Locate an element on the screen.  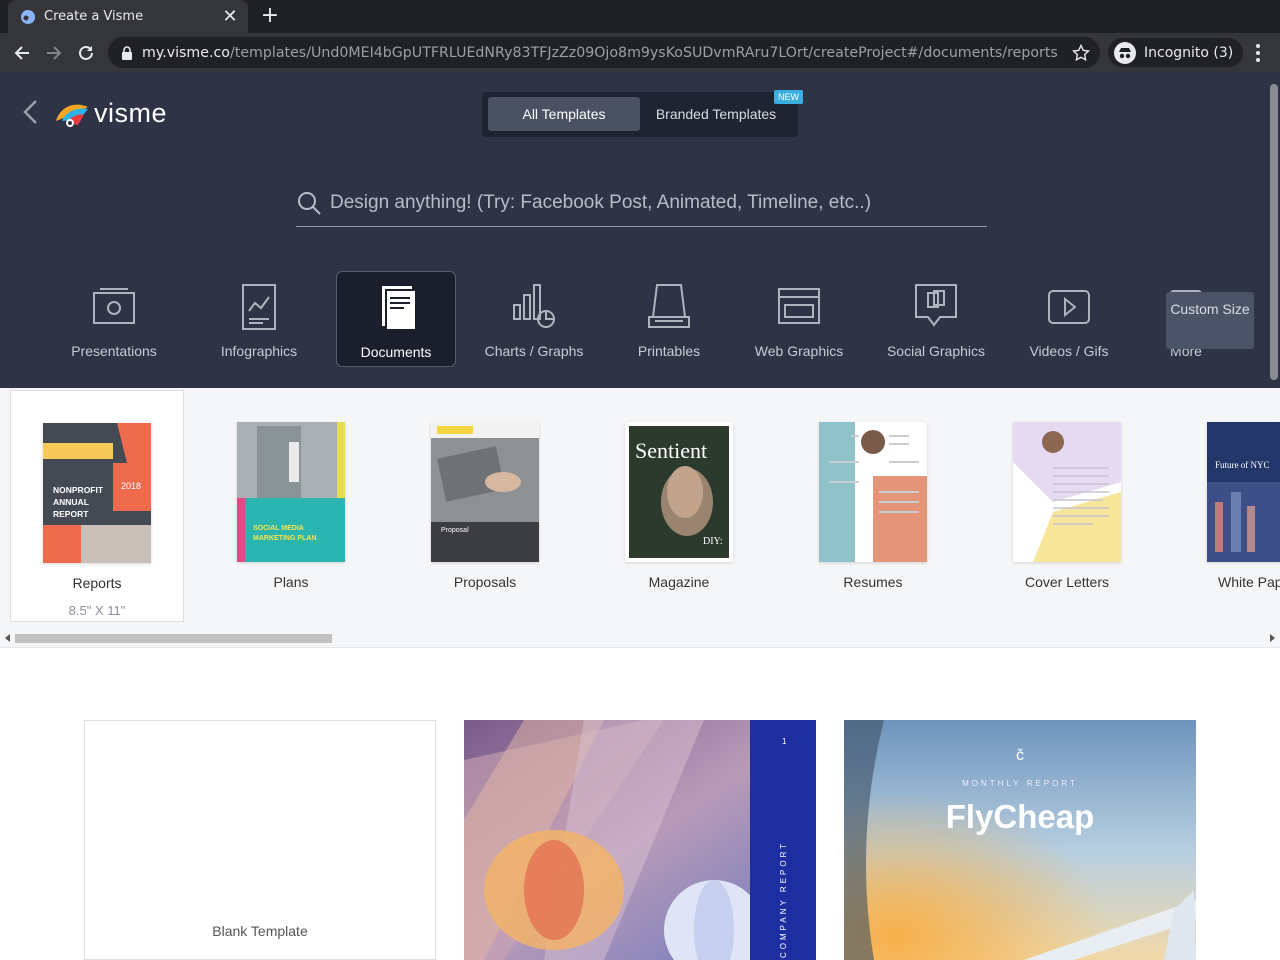
template-source-switch: All Templates Branded Templates is located at coordinates (640, 114).